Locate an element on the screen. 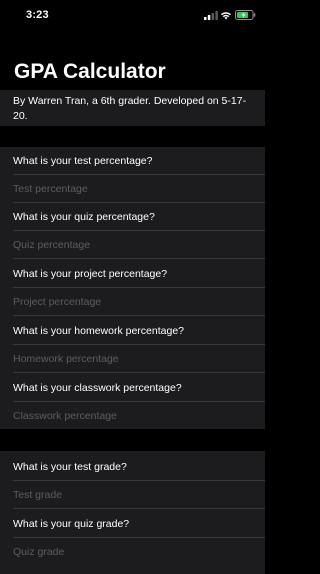  quiz-grade-field: Quiz grade is located at coordinates (132, 552).